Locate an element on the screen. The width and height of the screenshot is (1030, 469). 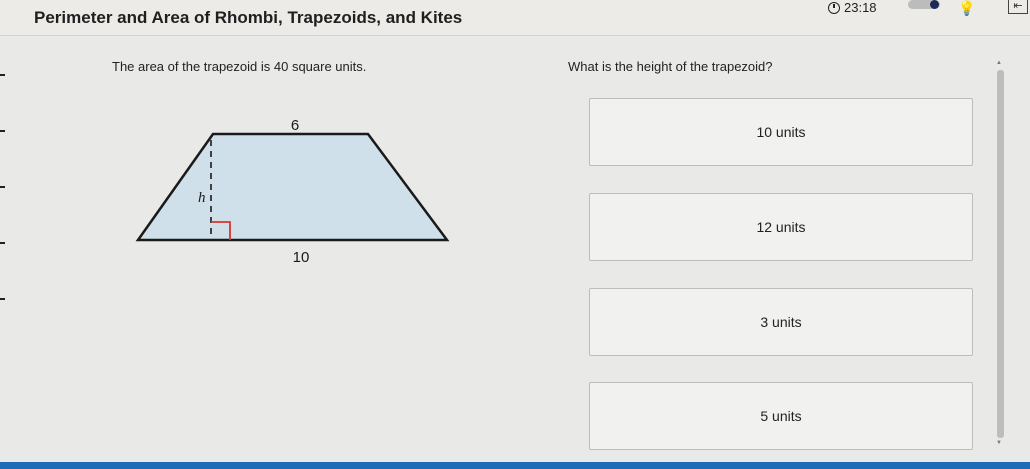
trapezoid-shape is located at coordinates (292, 187).